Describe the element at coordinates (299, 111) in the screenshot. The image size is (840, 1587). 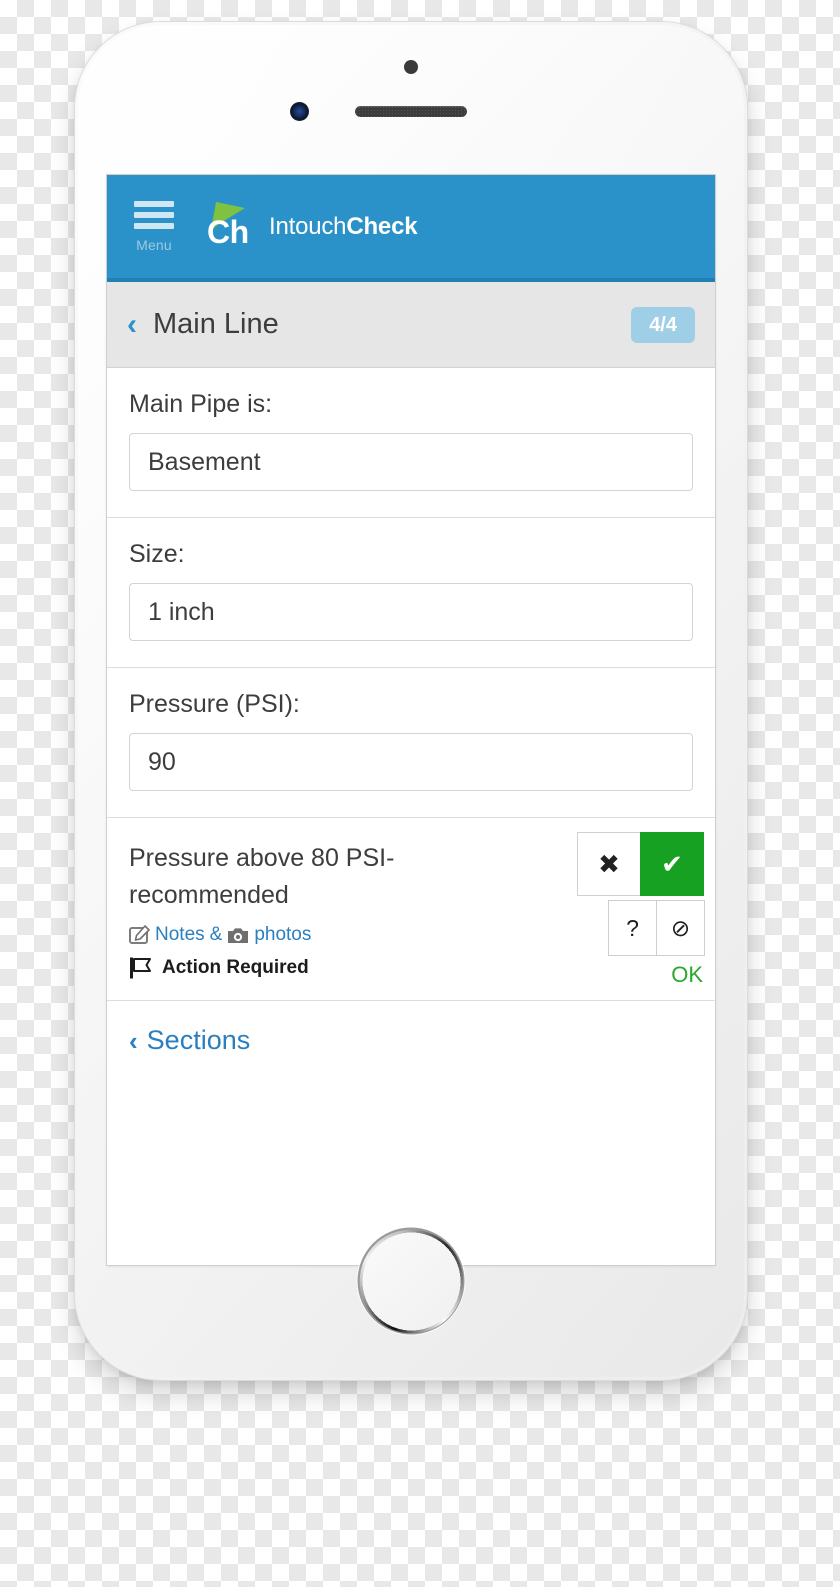
I see `front-camera-icon` at that location.